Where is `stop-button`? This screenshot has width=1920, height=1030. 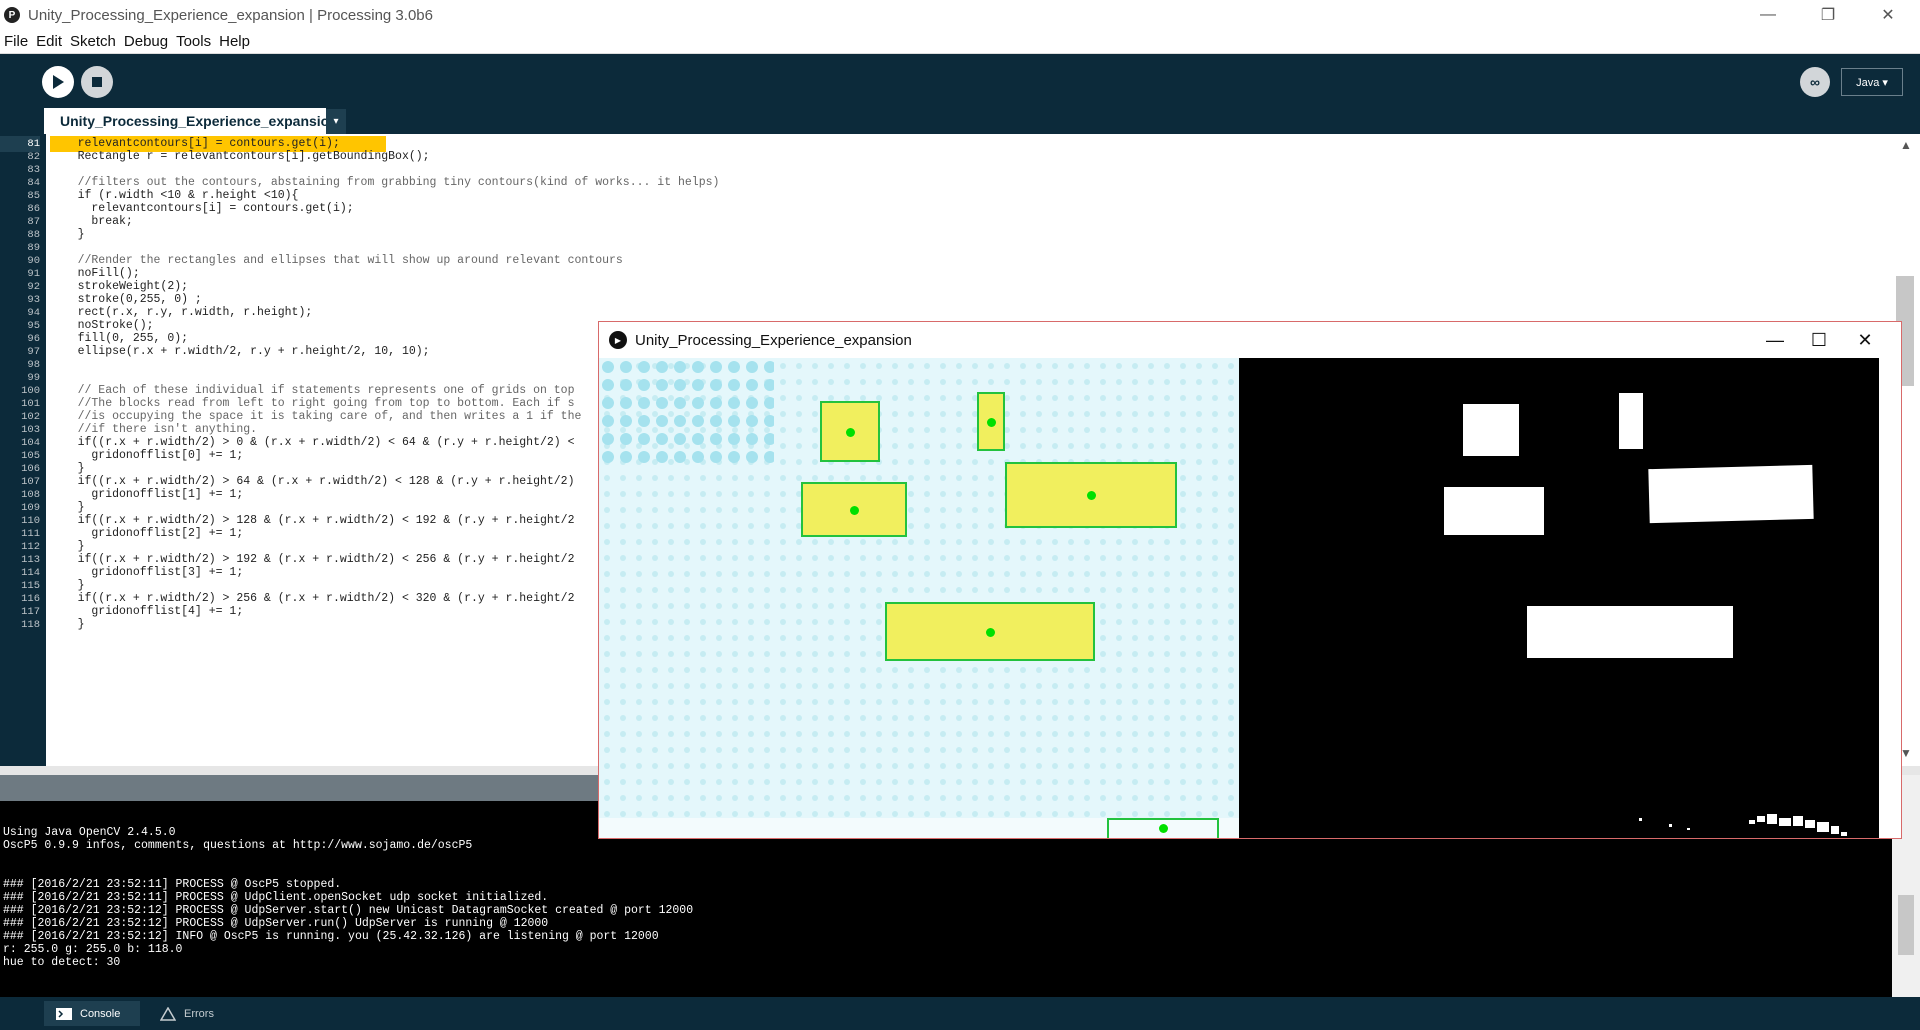 stop-button is located at coordinates (97, 82).